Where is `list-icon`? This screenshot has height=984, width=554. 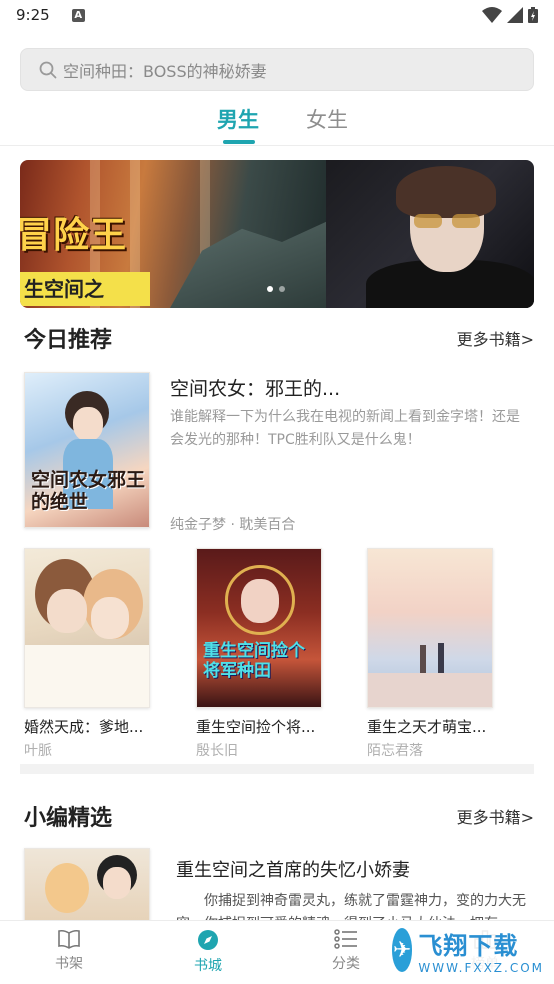 list-icon is located at coordinates (345, 939).